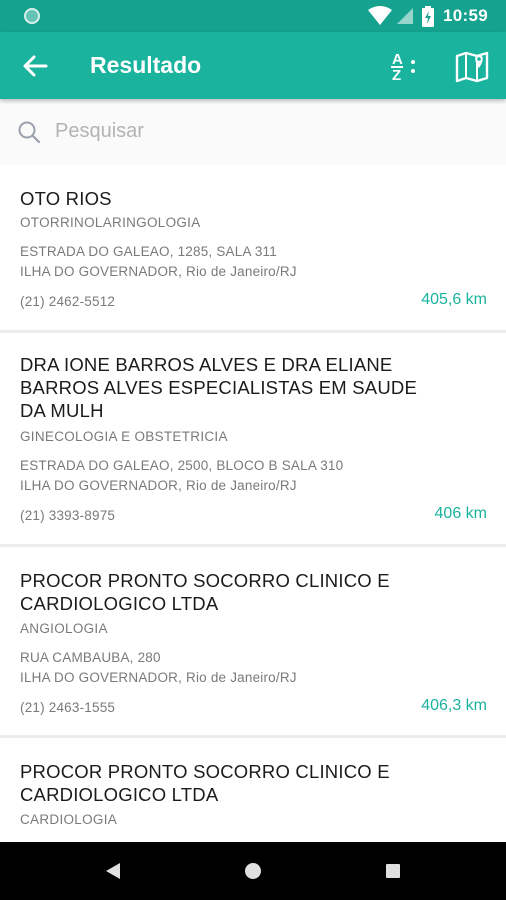 Image resolution: width=506 pixels, height=900 pixels. Describe the element at coordinates (66, 198) in the screenshot. I see `result-name: OTO RIOS` at that location.